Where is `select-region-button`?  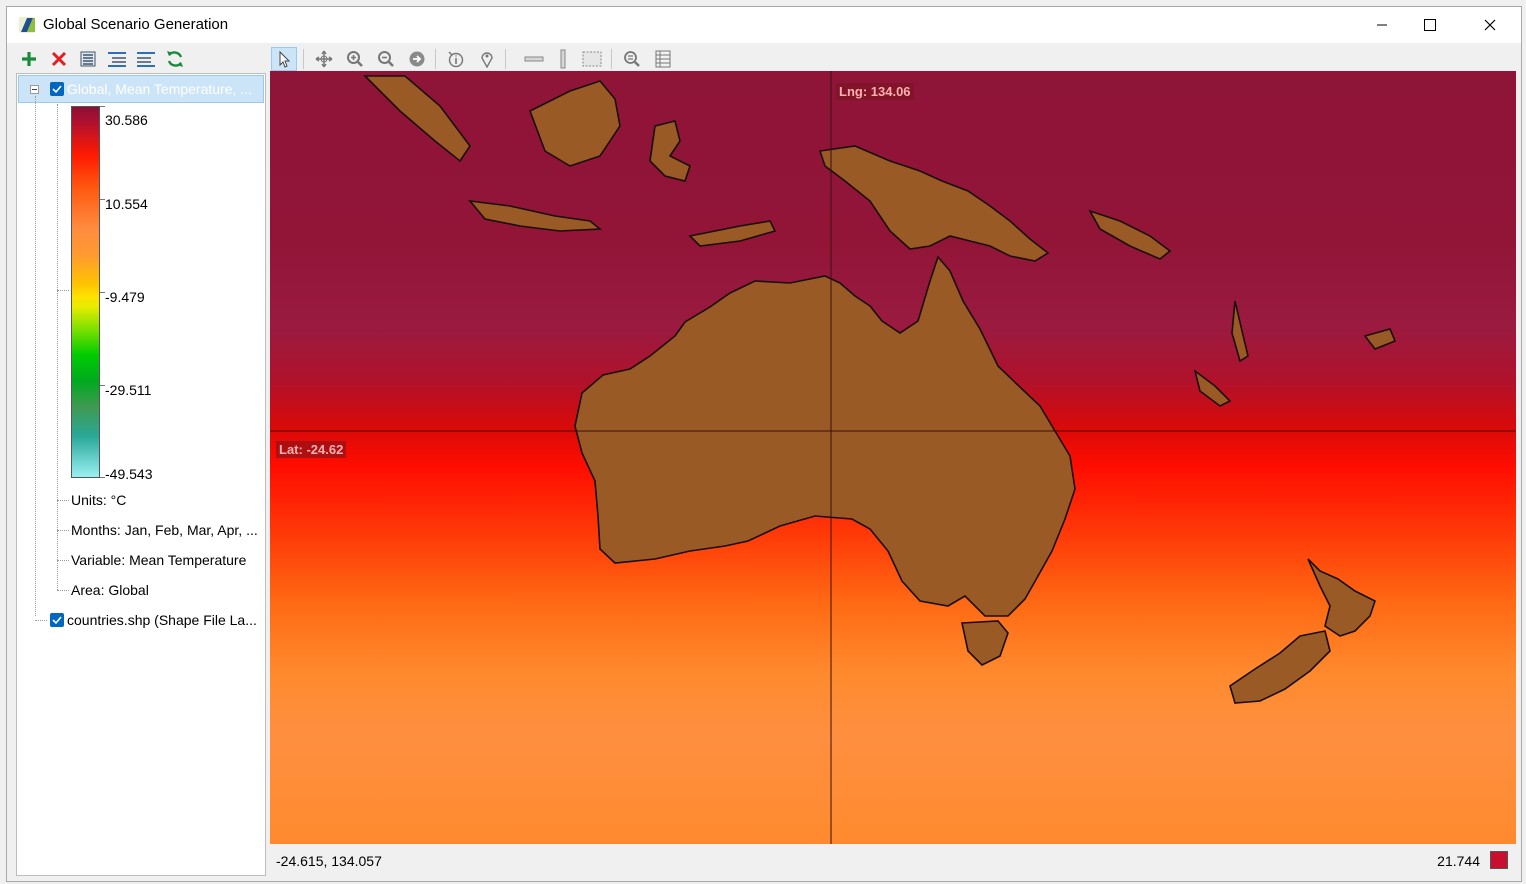
select-region-button is located at coordinates (592, 59).